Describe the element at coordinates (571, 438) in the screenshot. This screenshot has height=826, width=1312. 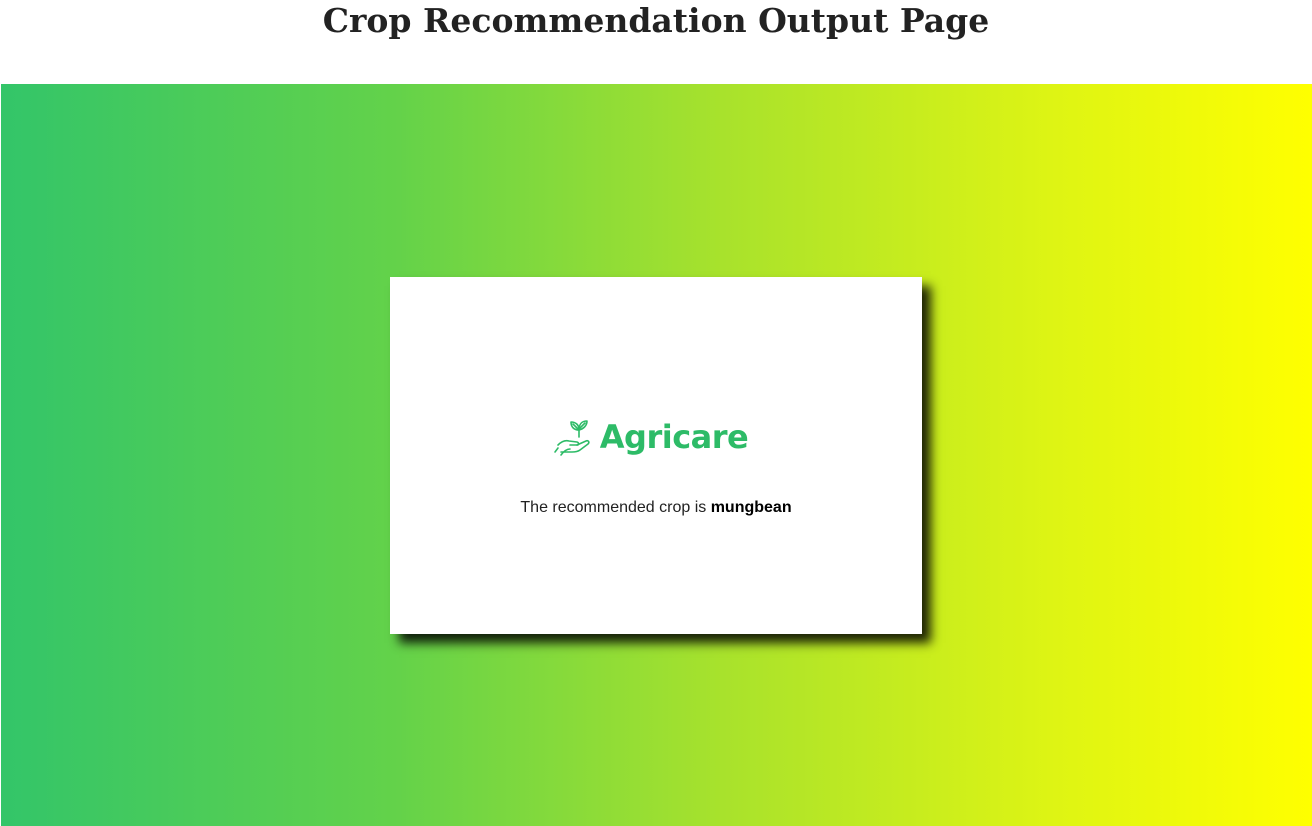
I see `hand-sprout-icon` at that location.